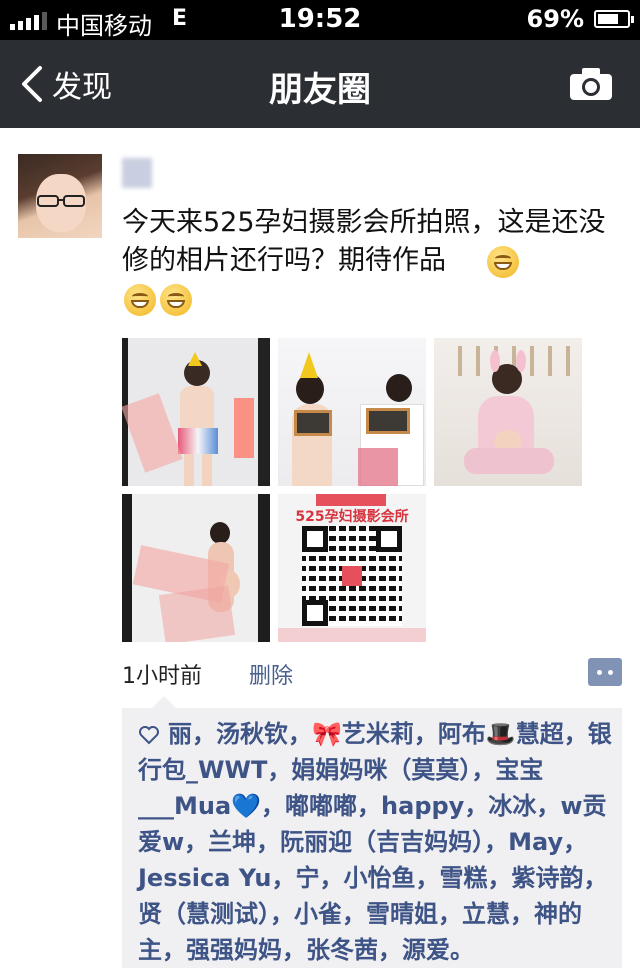 Image resolution: width=640 pixels, height=968 pixels. What do you see at coordinates (555, 19) in the screenshot?
I see `battery-percent: 69%` at bounding box center [555, 19].